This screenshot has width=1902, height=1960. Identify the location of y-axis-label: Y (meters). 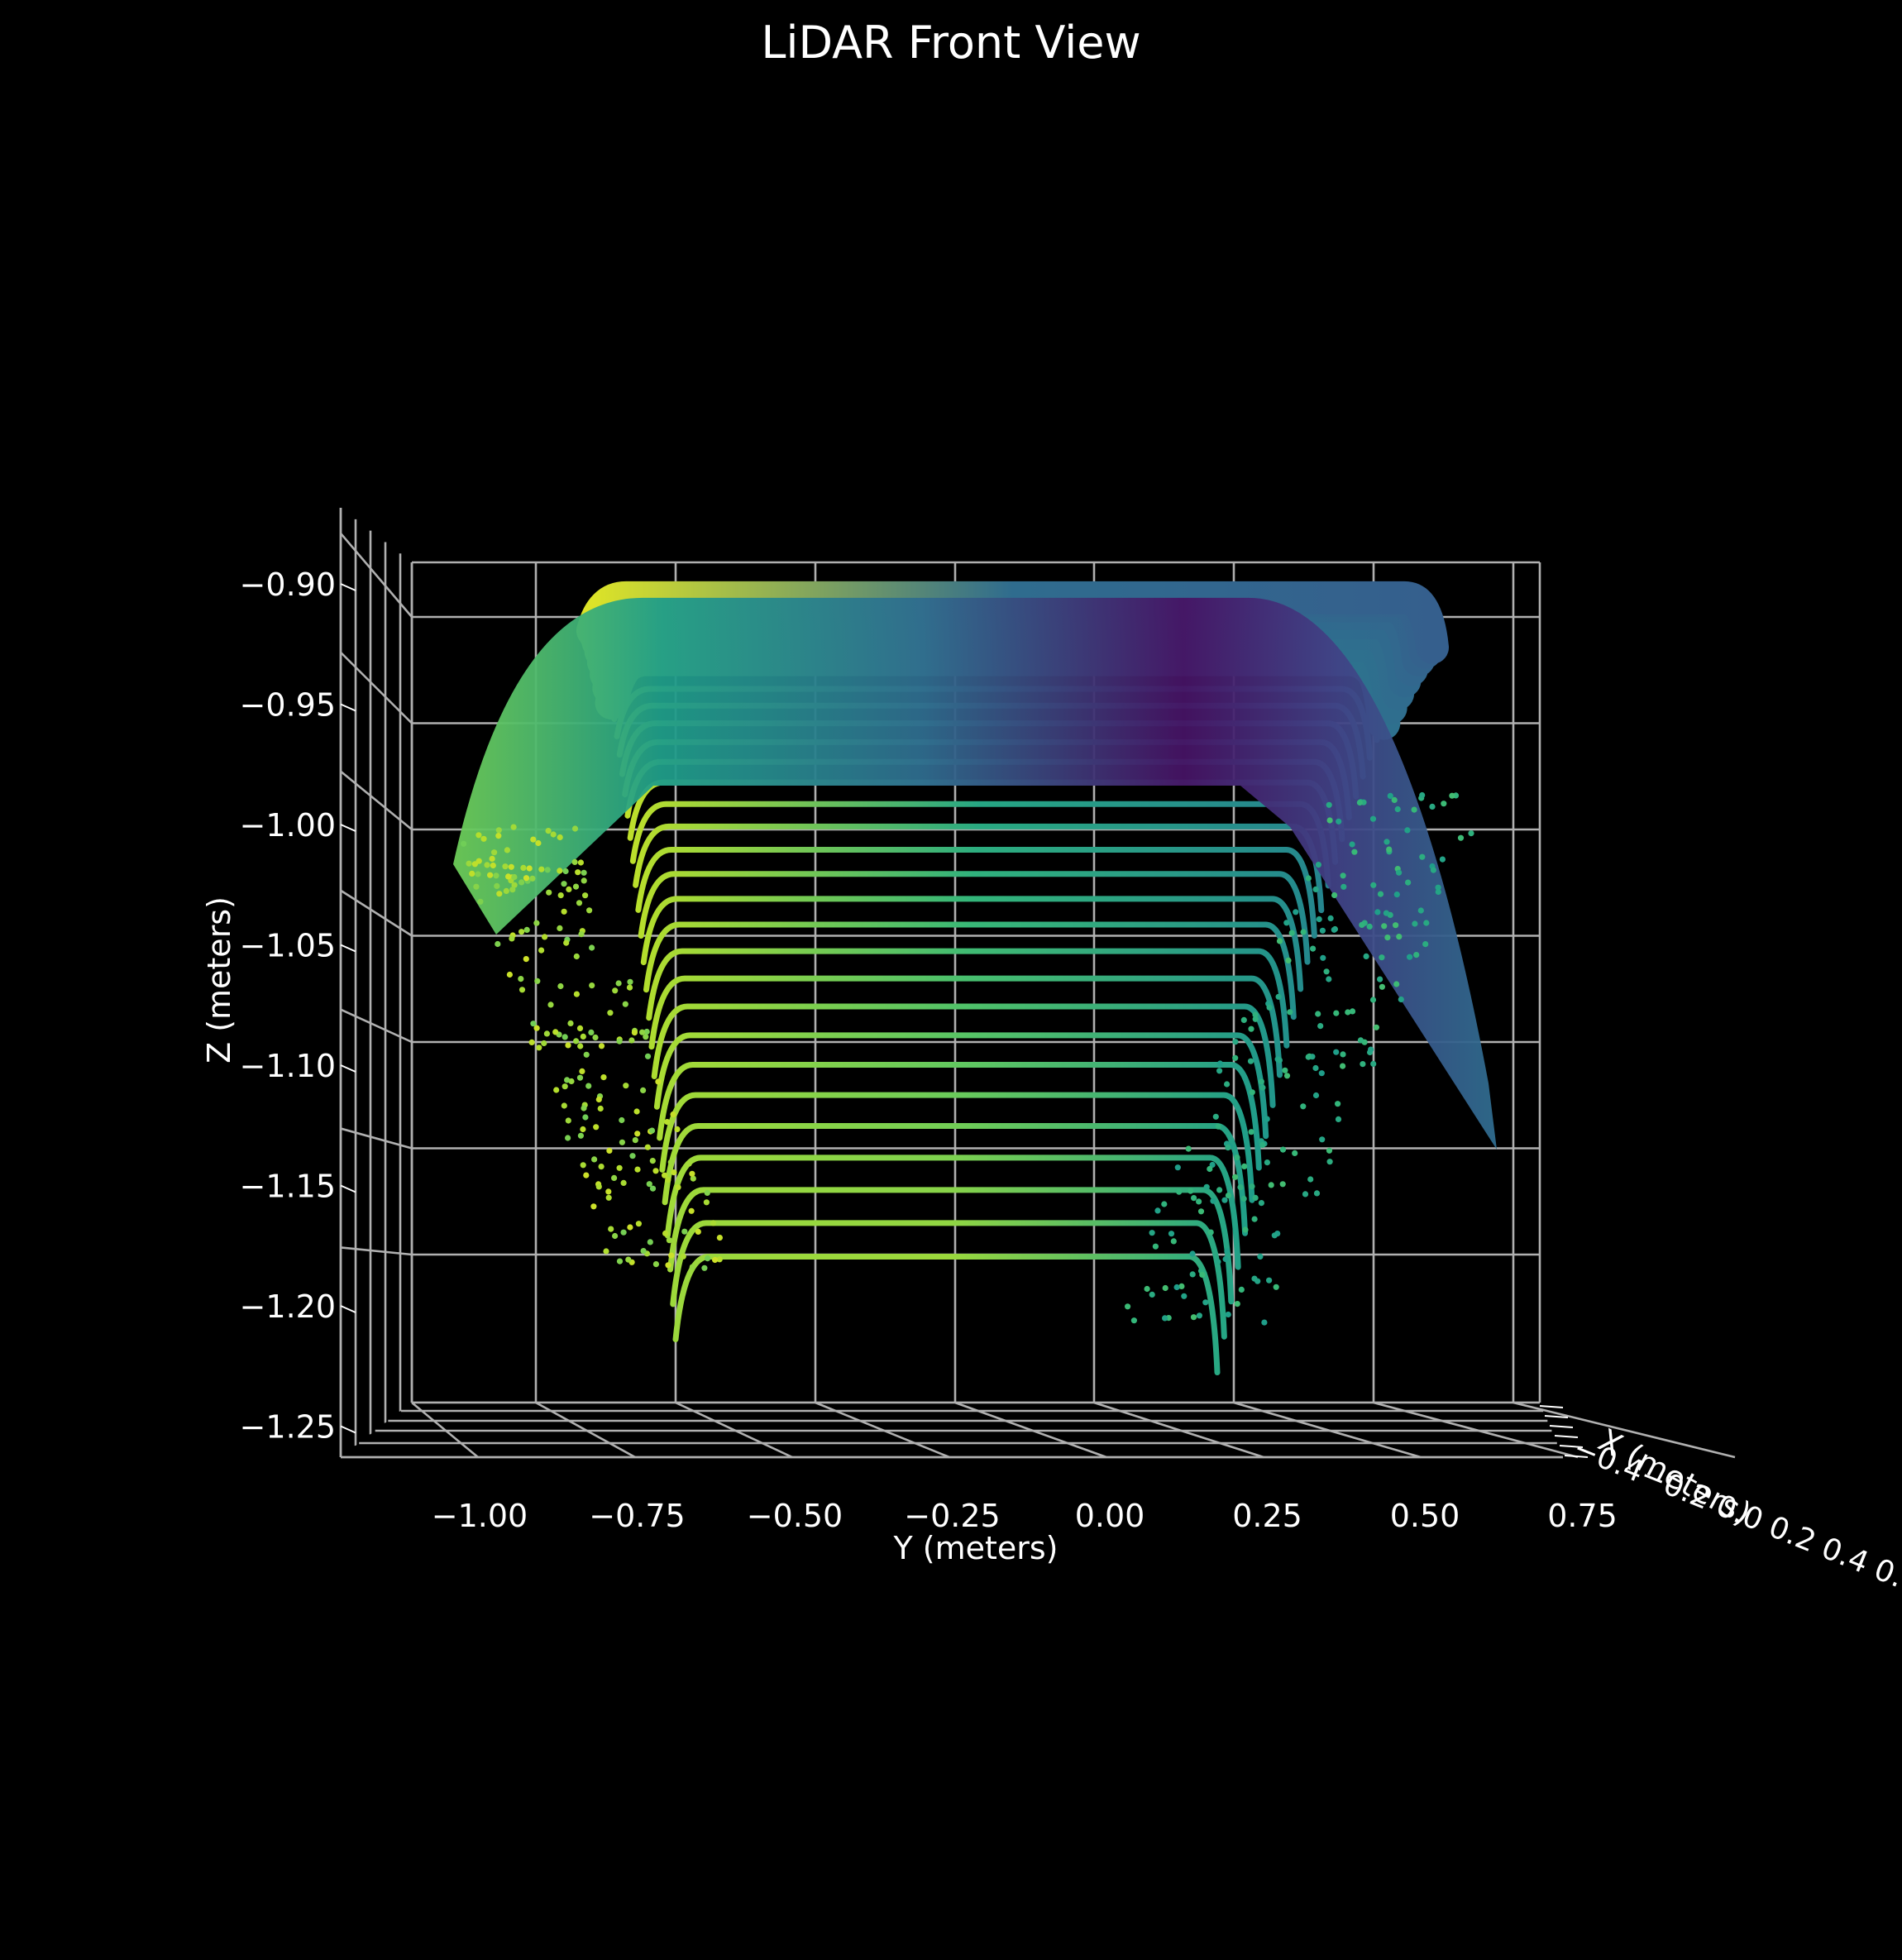
(975, 1548).